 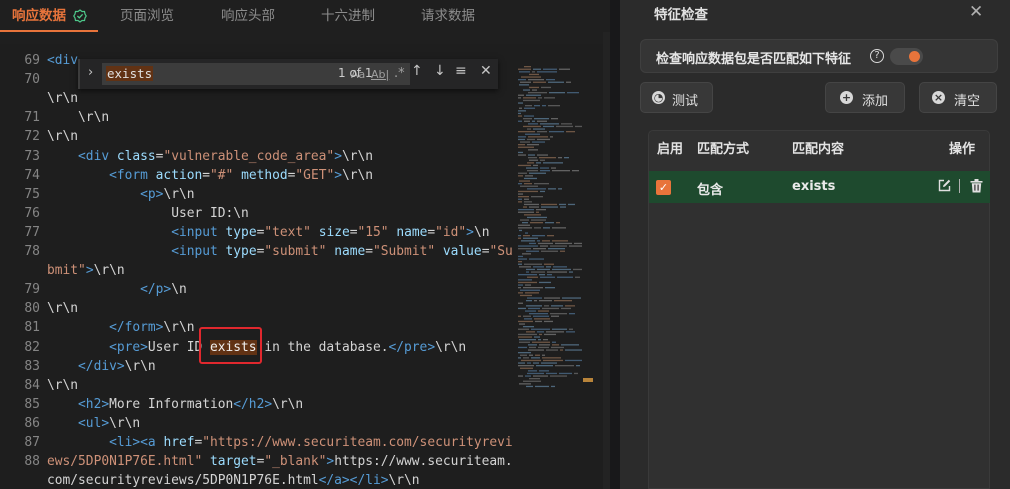 What do you see at coordinates (440, 71) in the screenshot?
I see `arrow-down-icon: ↓` at bounding box center [440, 71].